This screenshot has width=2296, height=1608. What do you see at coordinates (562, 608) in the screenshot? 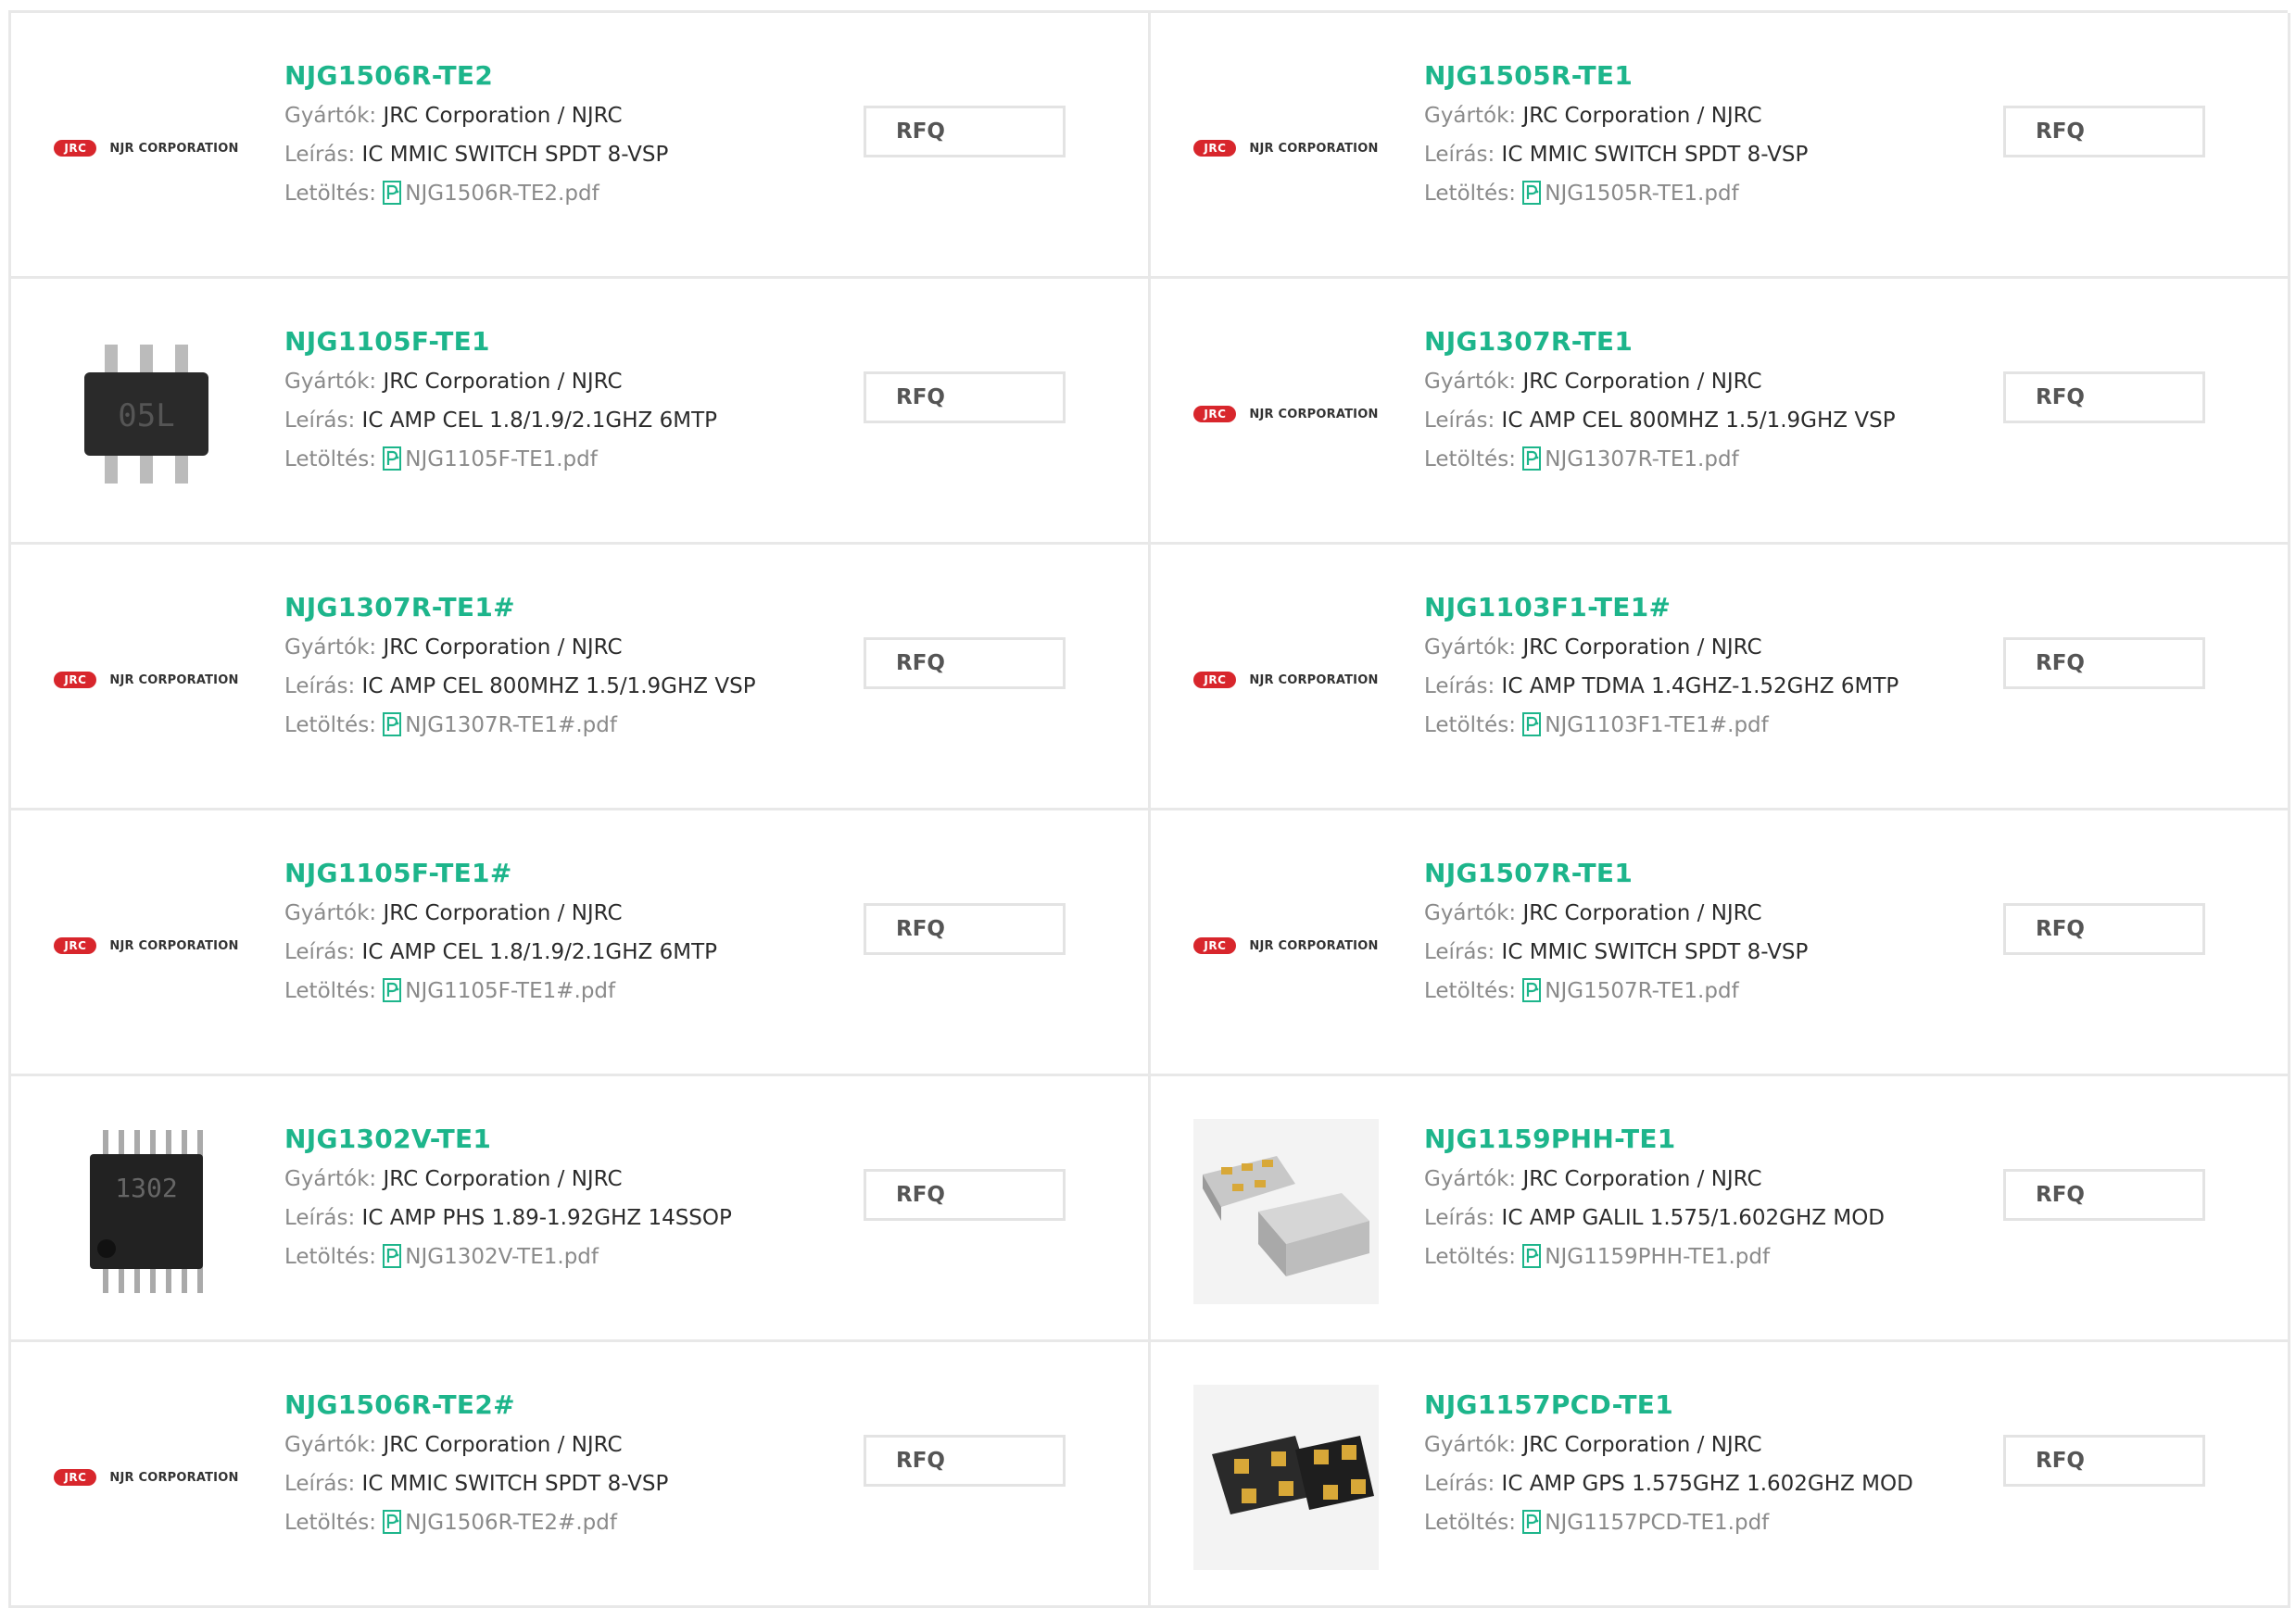
I see `part-number-link: NJG1307R-TE1#` at bounding box center [562, 608].